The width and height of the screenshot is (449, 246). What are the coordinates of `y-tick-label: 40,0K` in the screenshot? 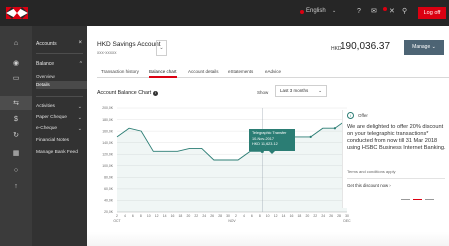 It's located at (109, 201).